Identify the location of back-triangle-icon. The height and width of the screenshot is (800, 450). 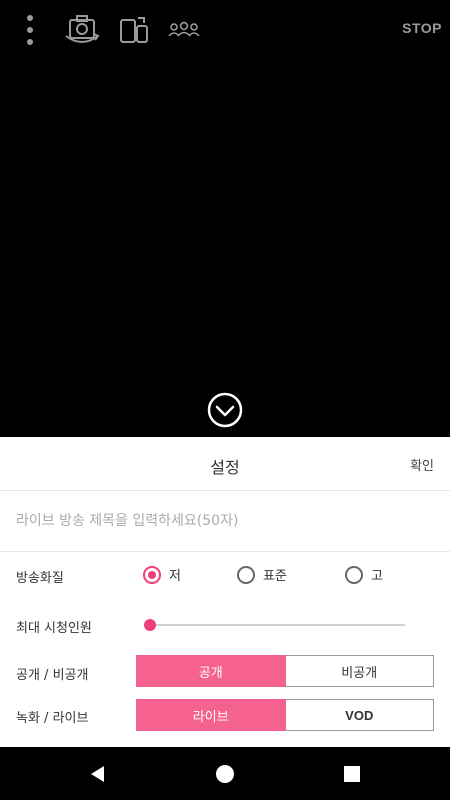
(98, 774).